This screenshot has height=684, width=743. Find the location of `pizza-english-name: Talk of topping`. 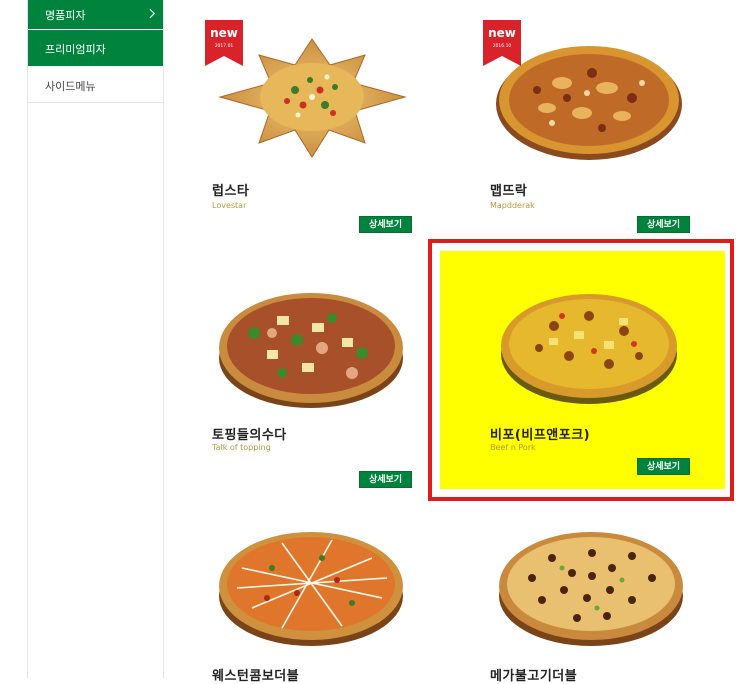

pizza-english-name: Talk of topping is located at coordinates (241, 447).